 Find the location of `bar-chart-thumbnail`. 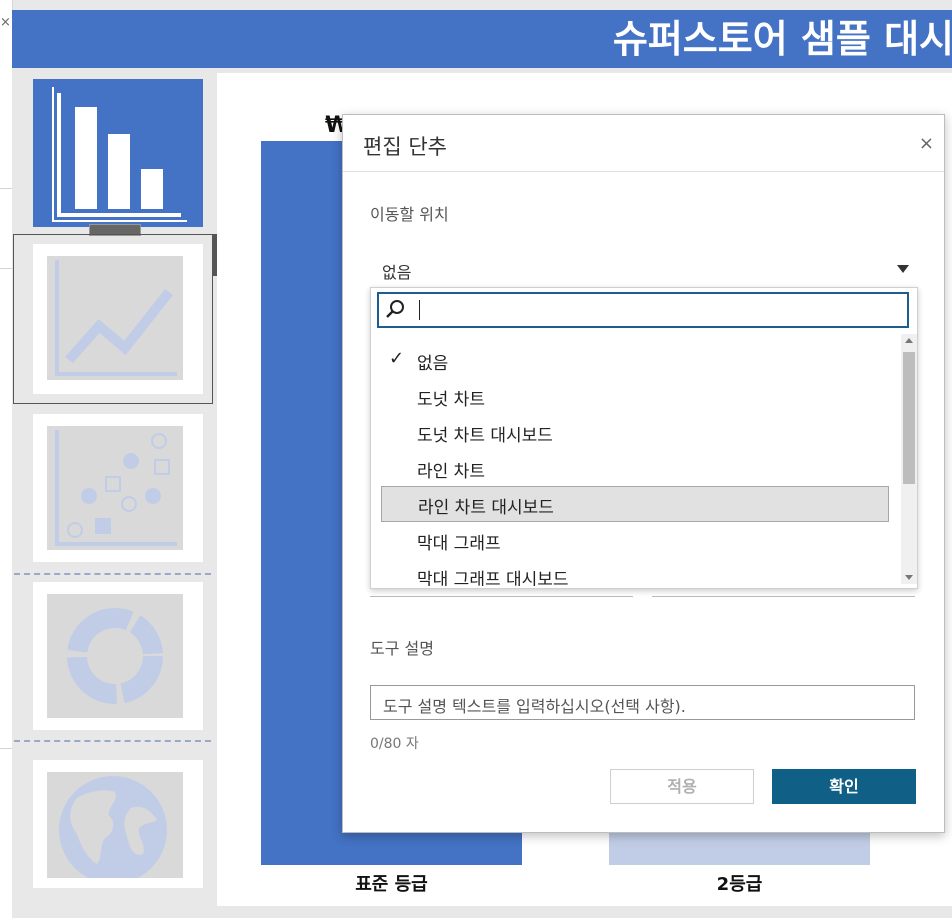

bar-chart-thumbnail is located at coordinates (118, 153).